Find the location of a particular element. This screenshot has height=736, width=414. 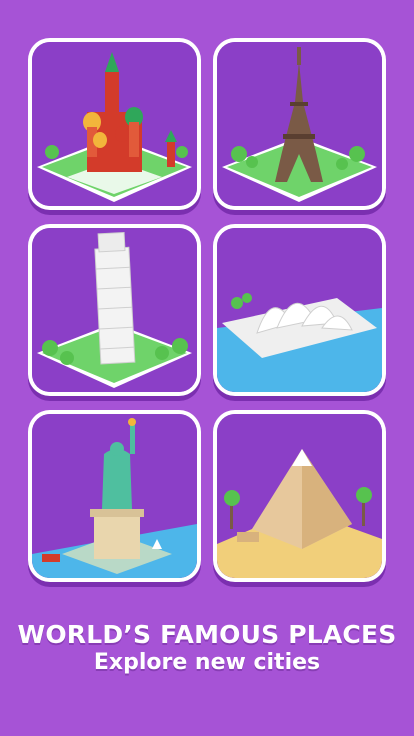

card-statue-of-liberty is located at coordinates (114, 496).